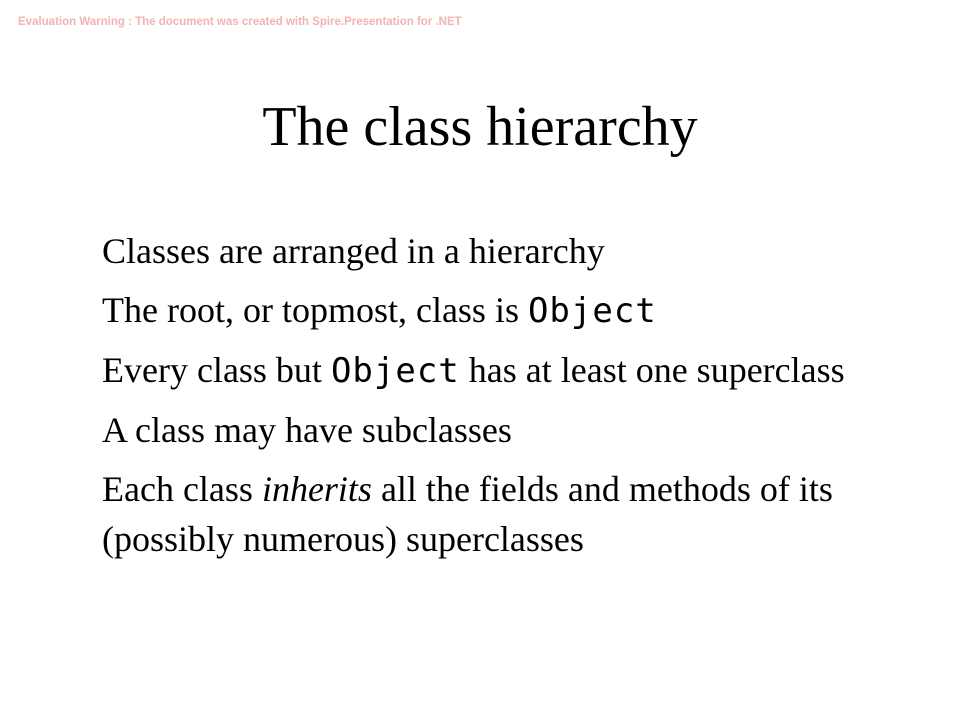 The width and height of the screenshot is (960, 720). I want to click on bullet-text: Each class, so click(182, 489).